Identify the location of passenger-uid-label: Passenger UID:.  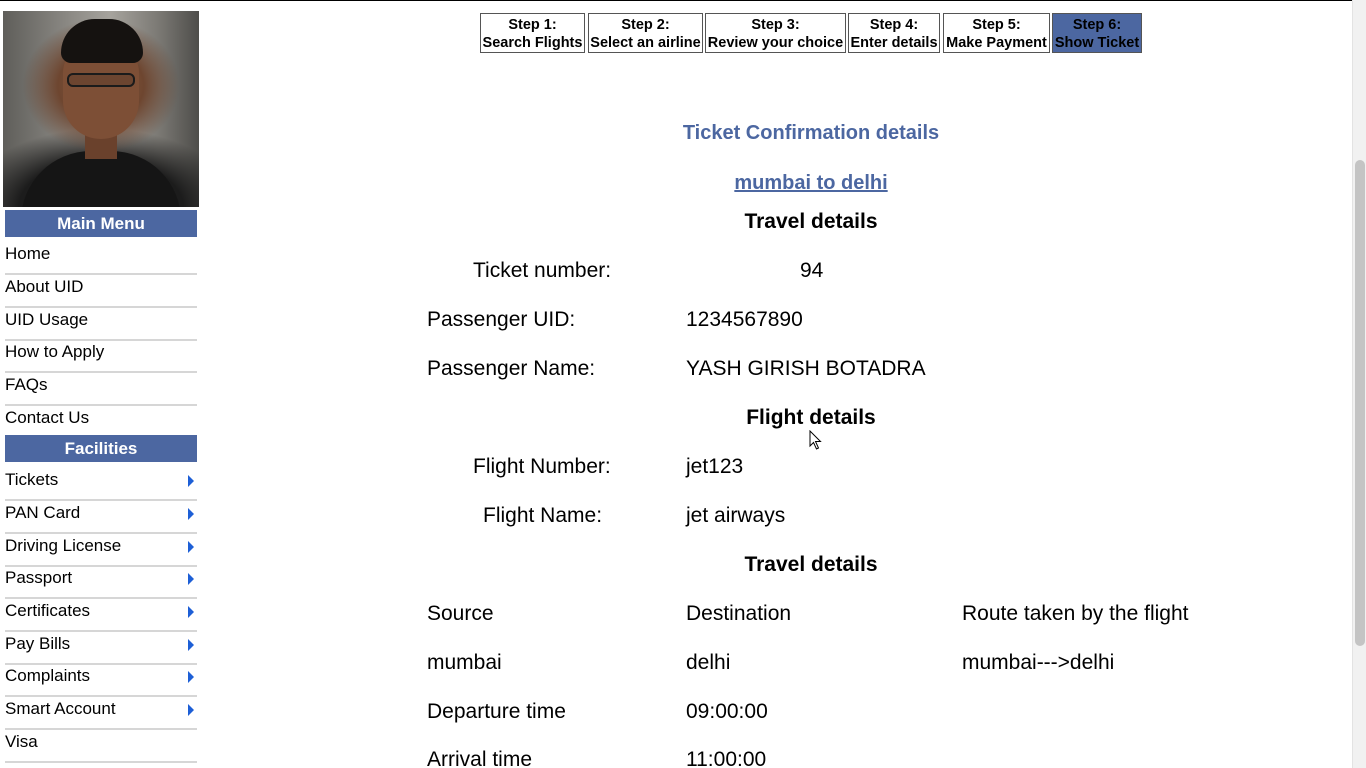
(501, 319).